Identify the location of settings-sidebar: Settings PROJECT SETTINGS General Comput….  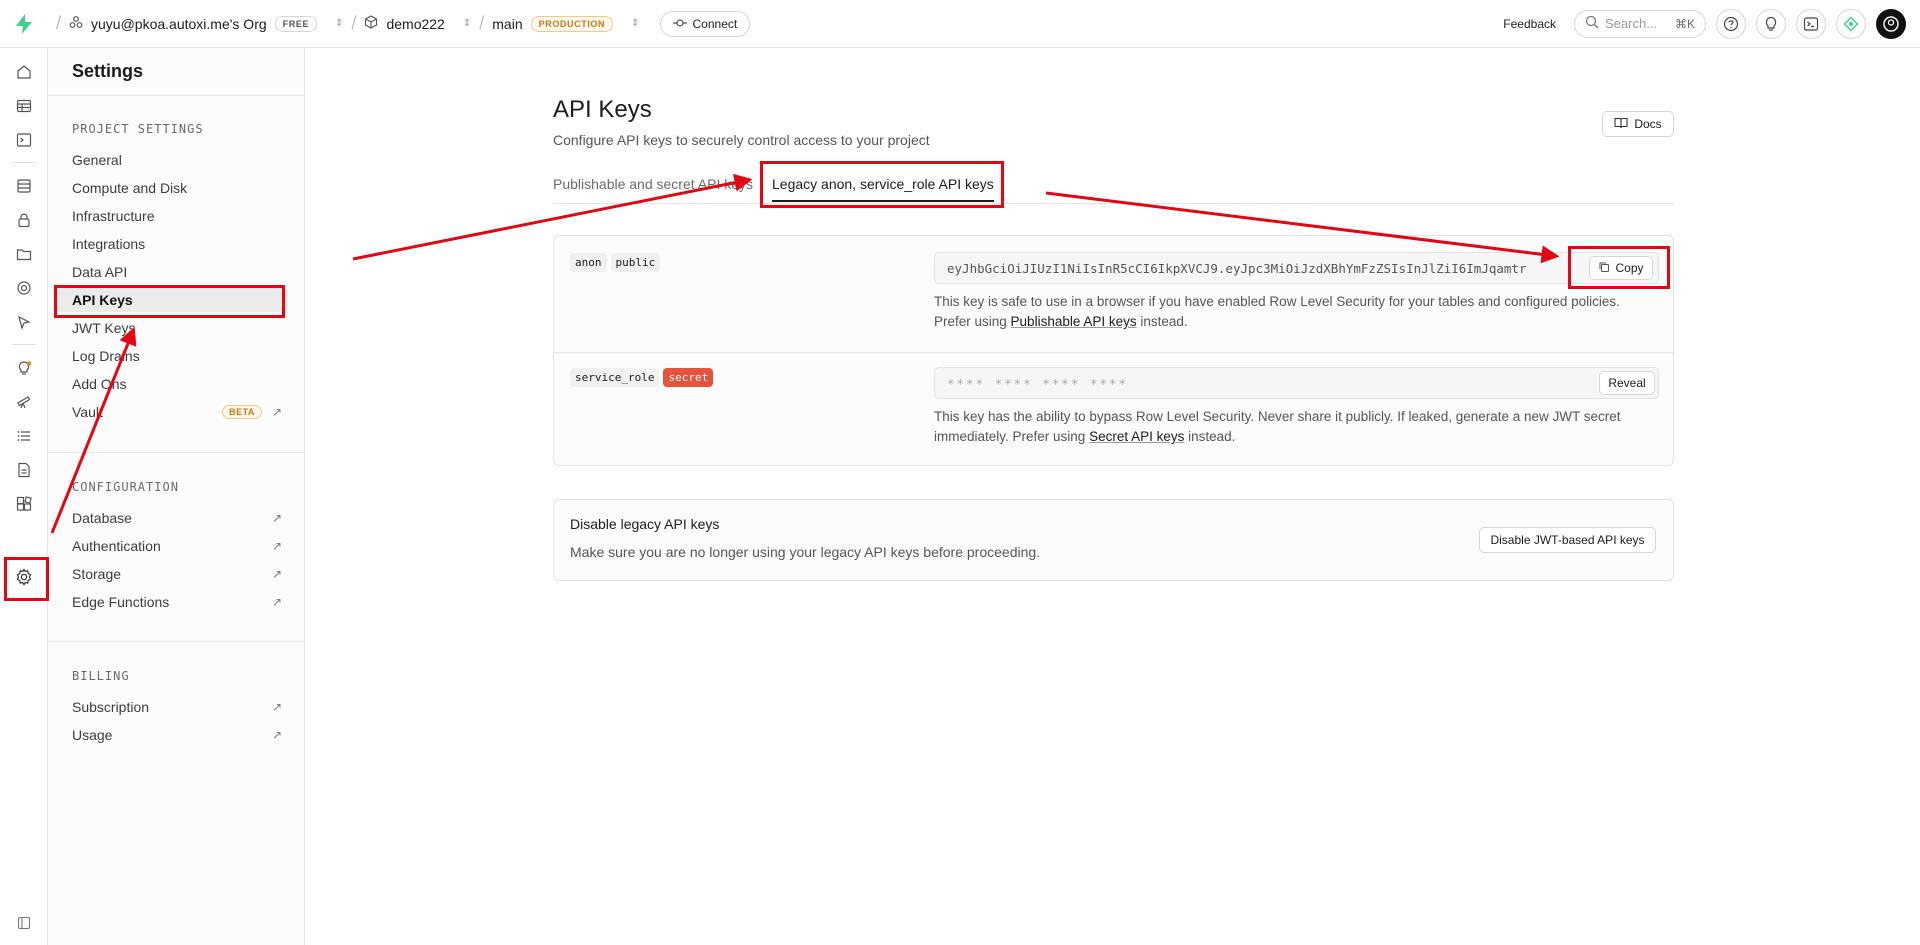
(176, 496).